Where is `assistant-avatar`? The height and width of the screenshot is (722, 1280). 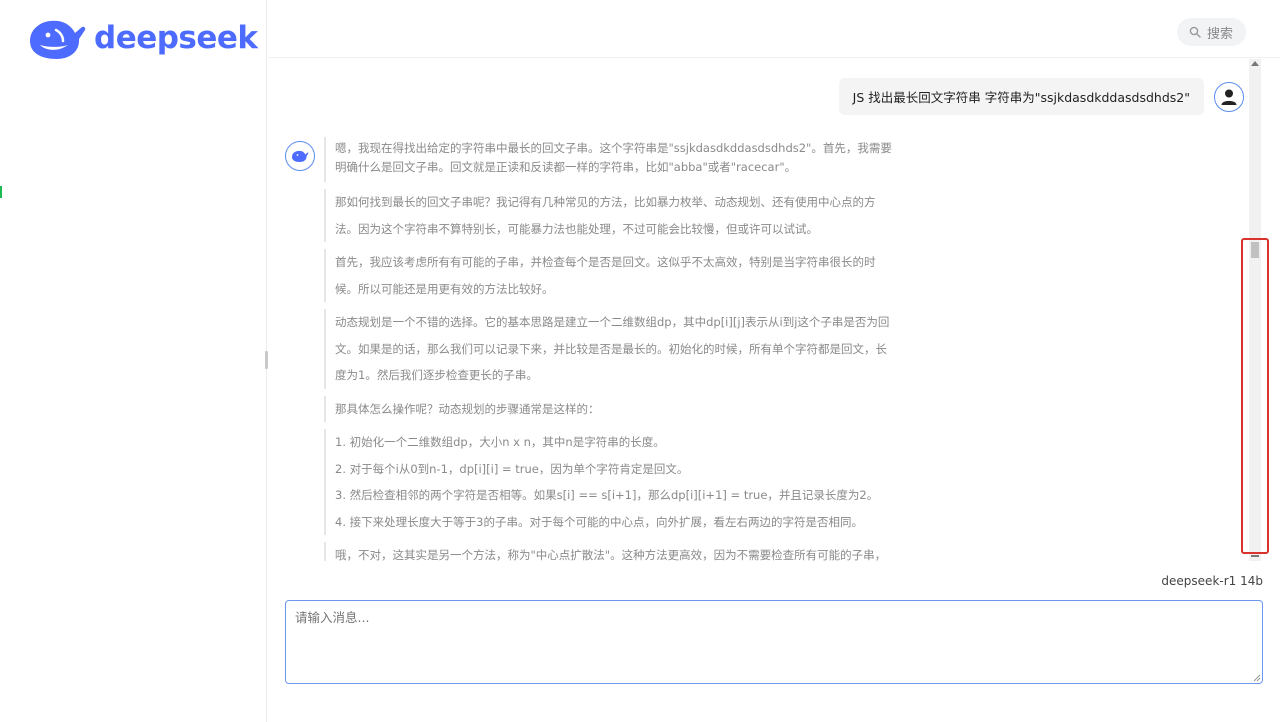 assistant-avatar is located at coordinates (300, 156).